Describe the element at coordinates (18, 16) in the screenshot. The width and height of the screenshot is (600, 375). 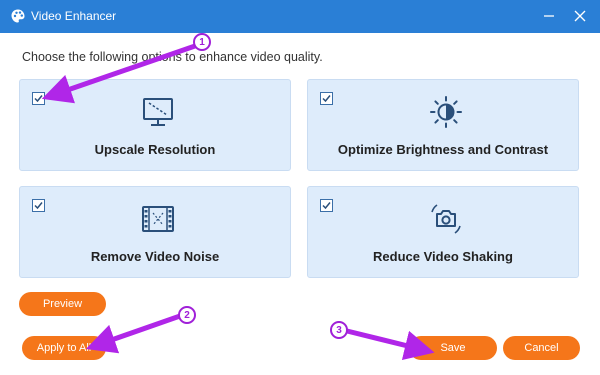
I see `palette-icon` at that location.